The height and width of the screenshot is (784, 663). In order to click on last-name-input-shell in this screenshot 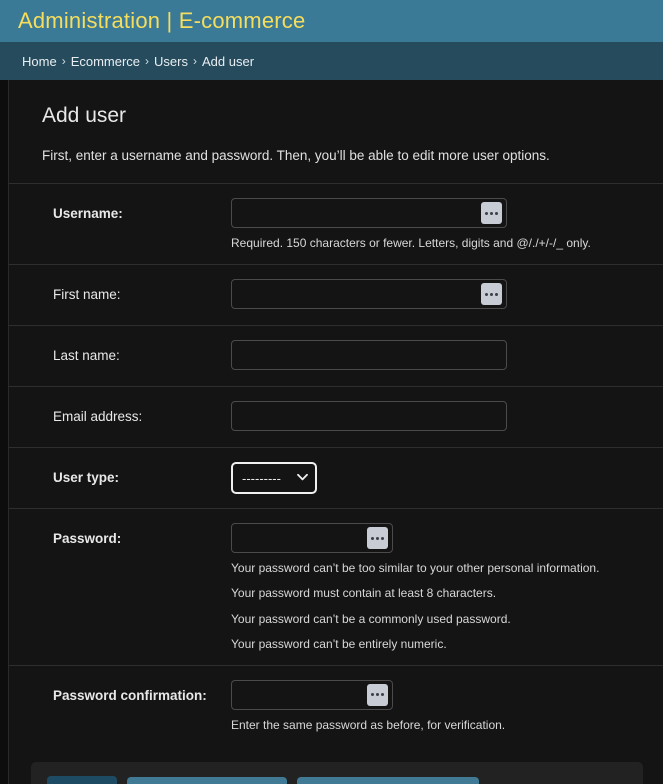, I will do `click(369, 355)`.